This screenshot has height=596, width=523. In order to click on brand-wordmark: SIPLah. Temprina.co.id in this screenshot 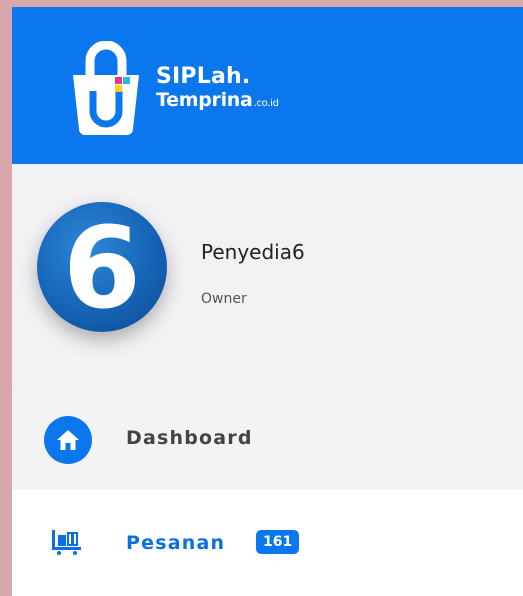, I will do `click(217, 90)`.